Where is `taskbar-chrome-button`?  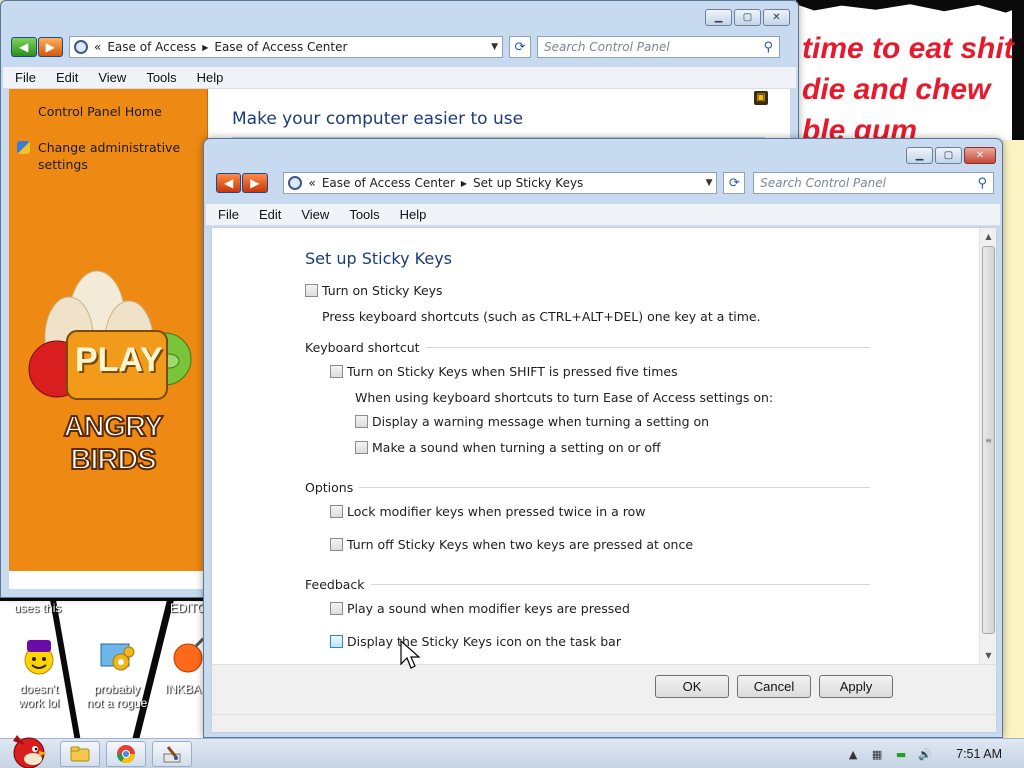 taskbar-chrome-button is located at coordinates (126, 754).